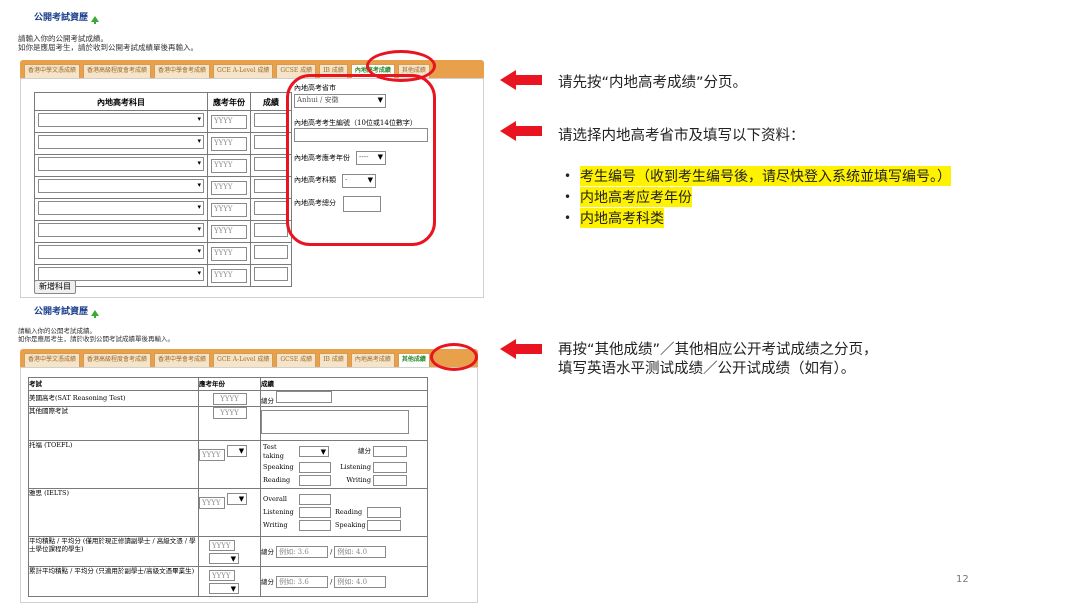 The width and height of the screenshot is (1080, 608). Describe the element at coordinates (315, 467) in the screenshot. I see `toefl-speaking-input` at that location.